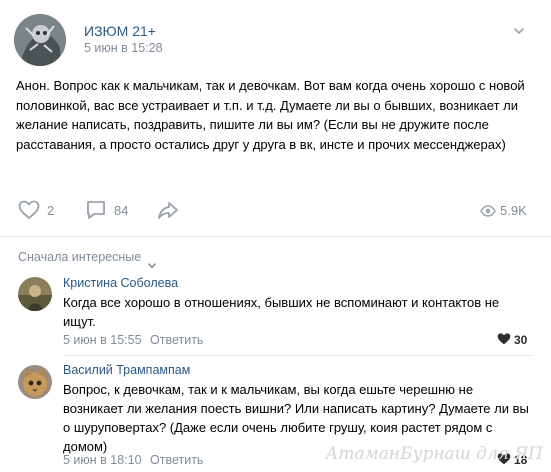 The width and height of the screenshot is (551, 472). What do you see at coordinates (120, 31) in the screenshot?
I see `post-author-name: ИЗЮМ 21+` at bounding box center [120, 31].